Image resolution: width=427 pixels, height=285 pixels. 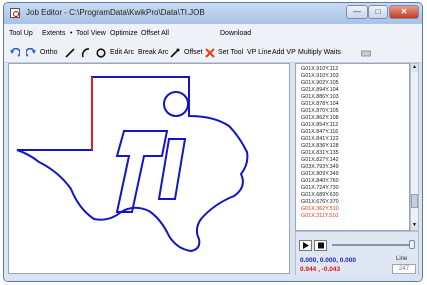 I want to click on ortho-button: Ortho, so click(x=49, y=52).